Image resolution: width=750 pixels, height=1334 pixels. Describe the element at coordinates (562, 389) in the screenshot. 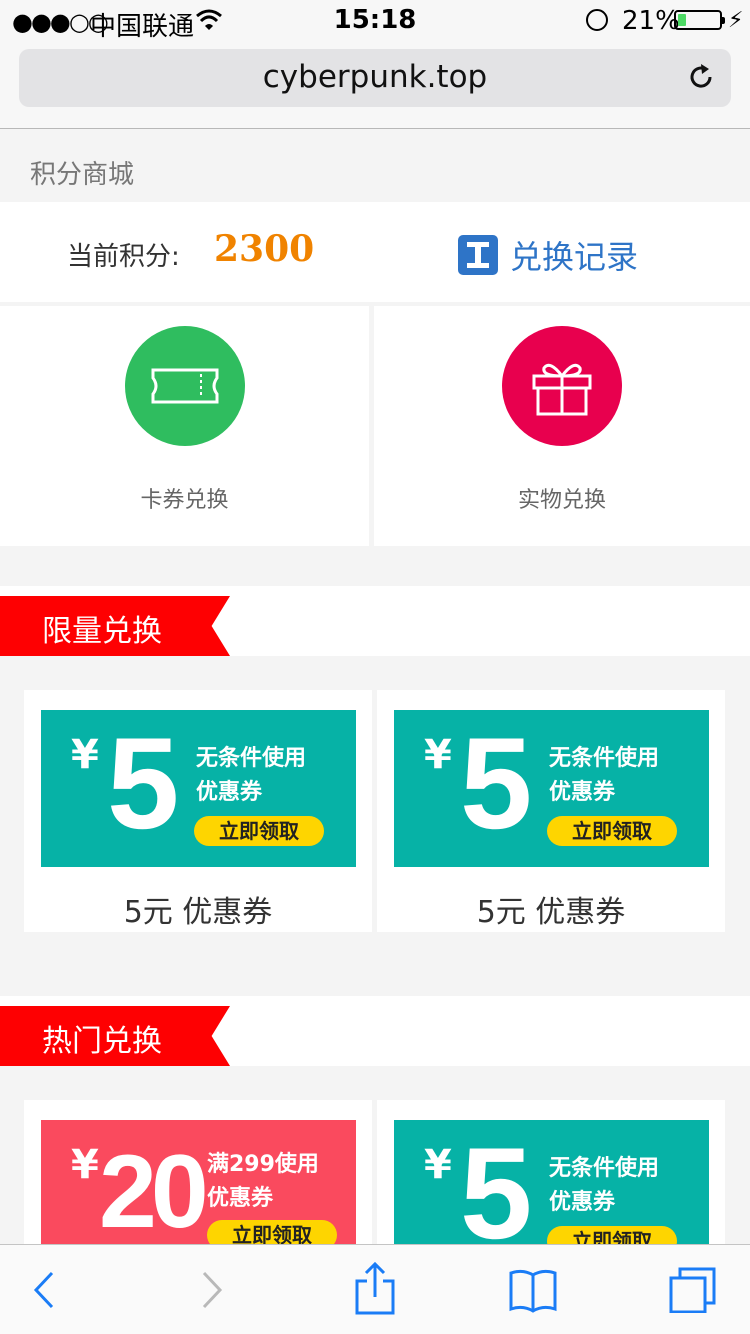

I see `gift-icon` at that location.